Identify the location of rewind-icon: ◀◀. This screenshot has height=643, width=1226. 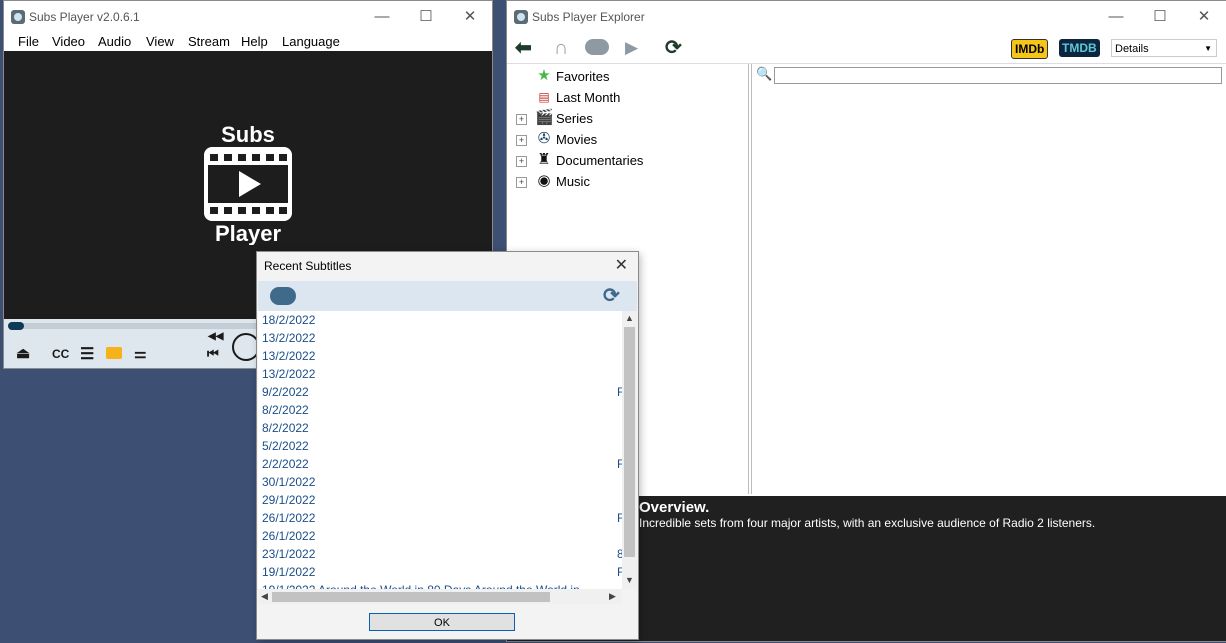
(215, 336).